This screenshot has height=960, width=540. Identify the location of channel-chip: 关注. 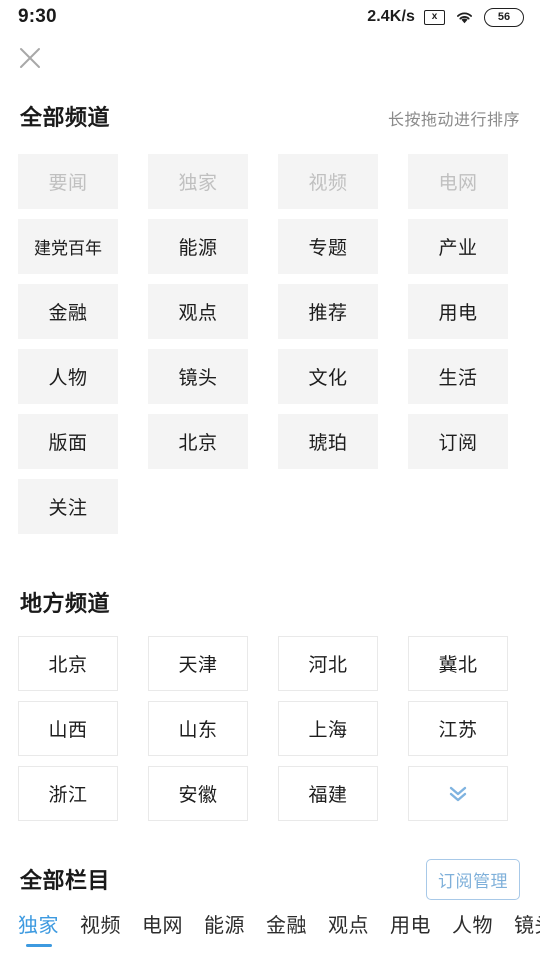
(68, 506).